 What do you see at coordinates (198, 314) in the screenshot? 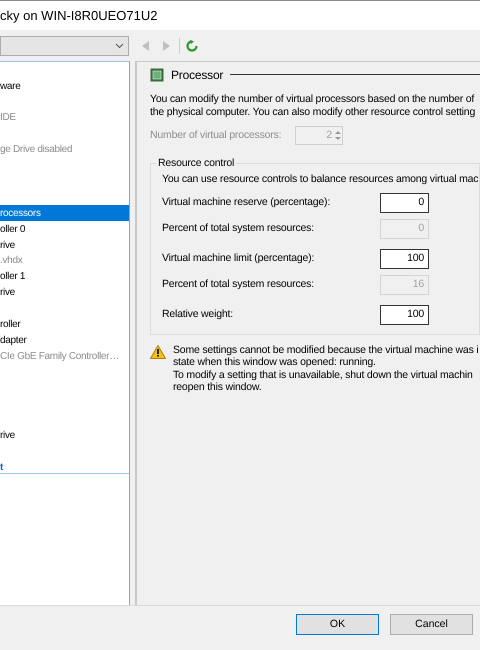
I see `field-label: Relative weight:` at bounding box center [198, 314].